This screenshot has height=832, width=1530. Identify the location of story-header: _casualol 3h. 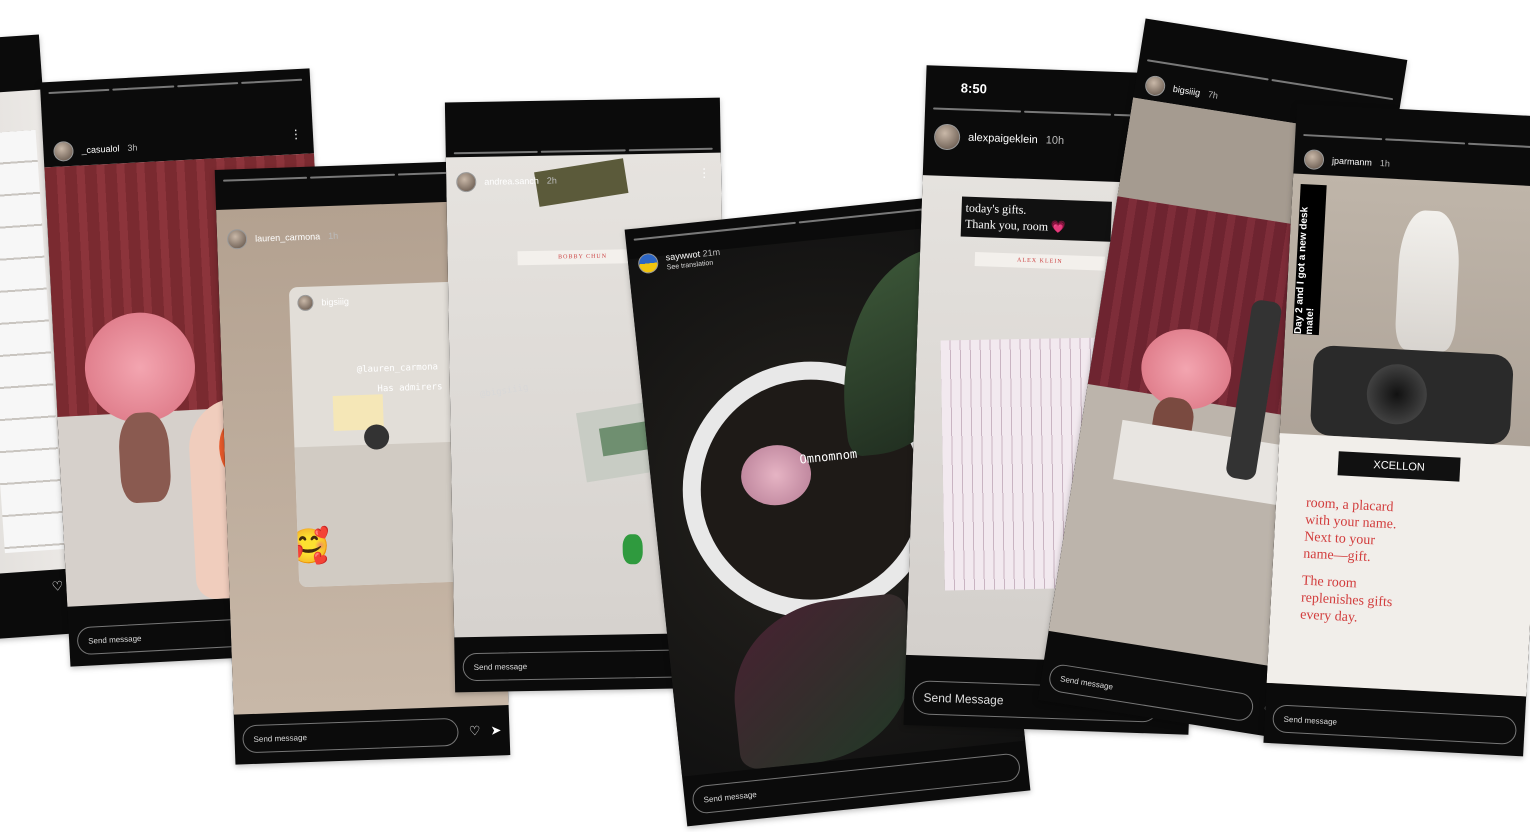
(95, 149).